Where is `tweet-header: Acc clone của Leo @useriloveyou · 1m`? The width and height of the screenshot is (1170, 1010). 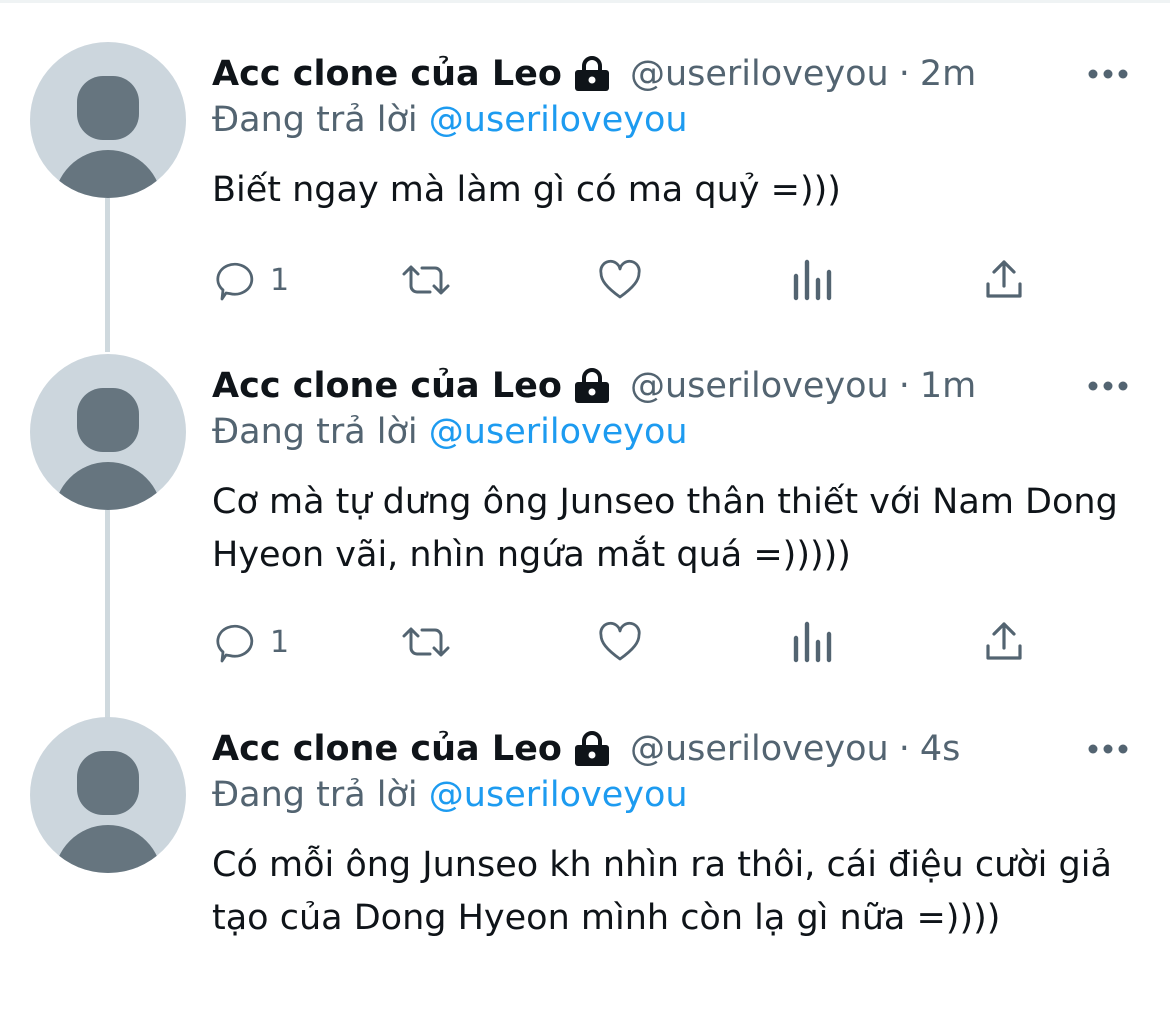 tweet-header: Acc clone của Leo @useriloveyou · 1m is located at coordinates (594, 386).